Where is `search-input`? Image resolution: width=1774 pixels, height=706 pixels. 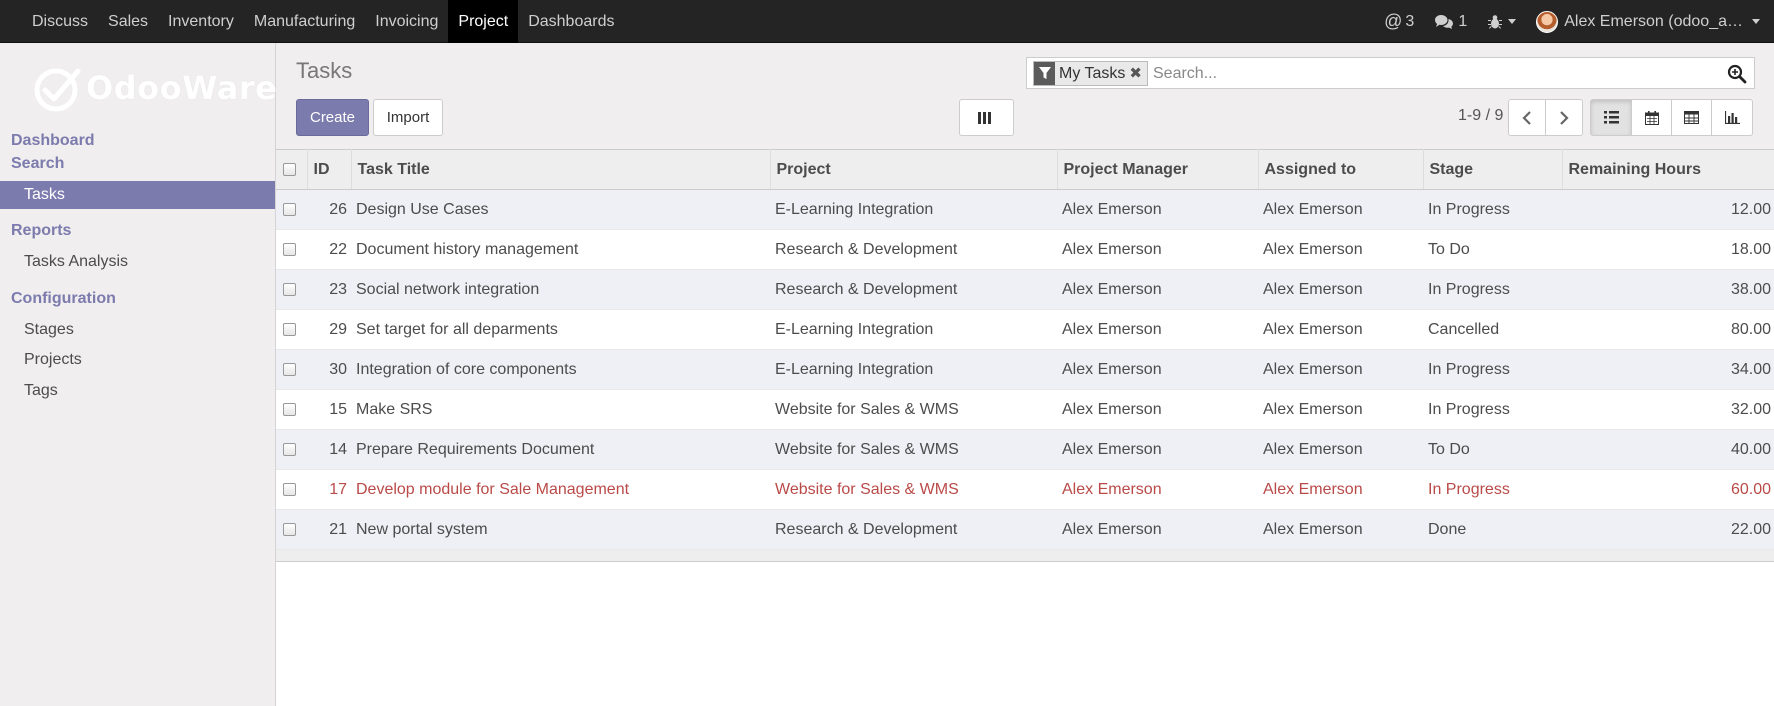
search-input is located at coordinates (1433, 73).